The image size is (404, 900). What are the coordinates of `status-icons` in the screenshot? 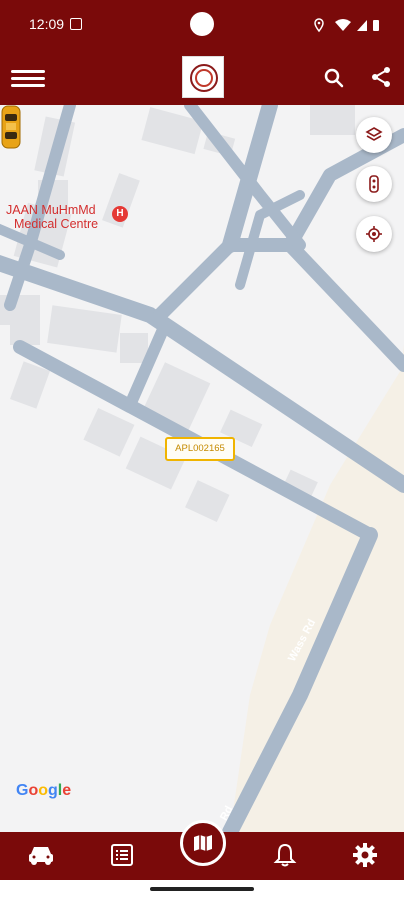 It's located at (346, 25).